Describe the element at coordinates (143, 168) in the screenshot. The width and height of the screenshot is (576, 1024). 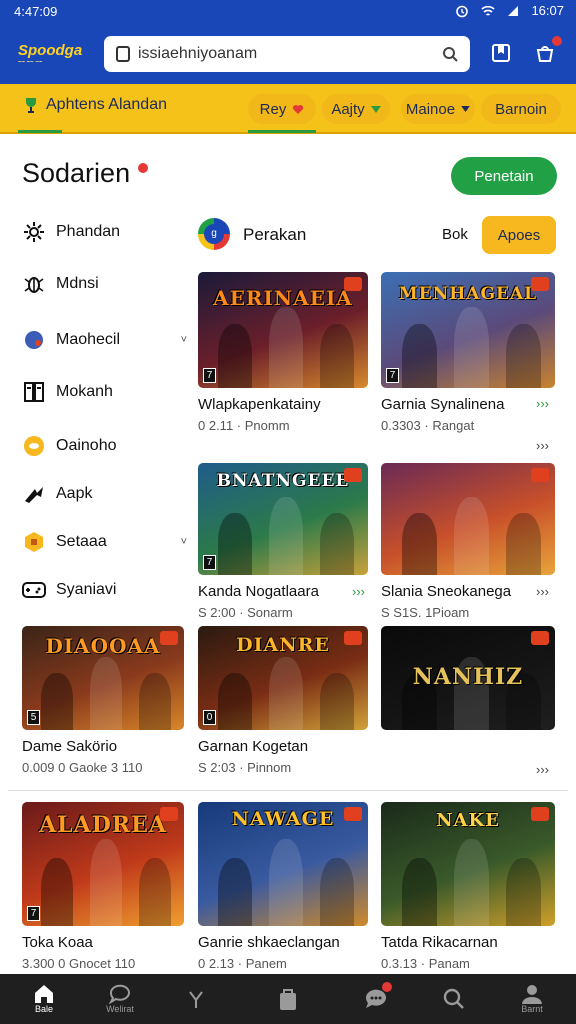
I see `notification-dot` at that location.